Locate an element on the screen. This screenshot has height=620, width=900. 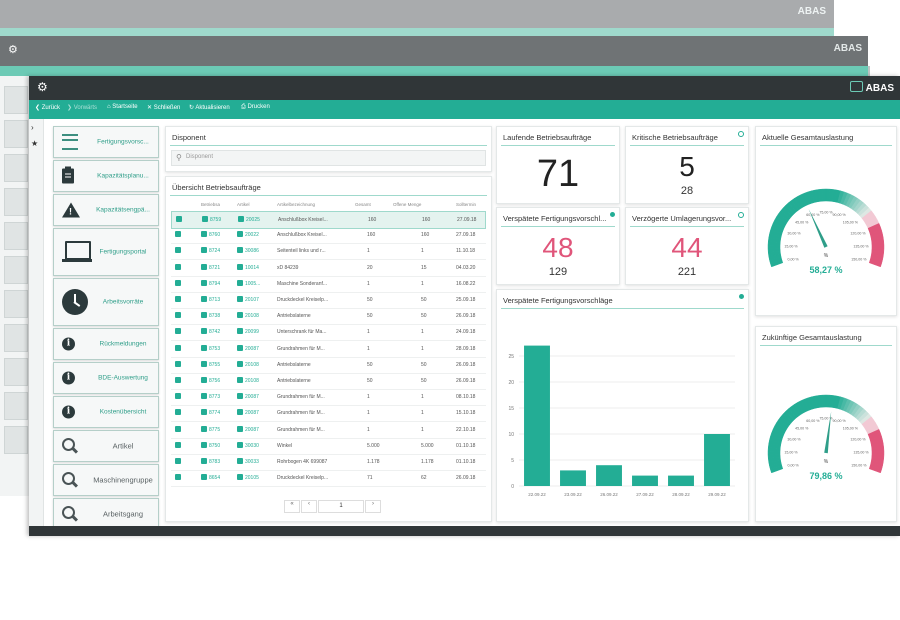
column-header: Betriebsa is located at coordinates (210, 204).